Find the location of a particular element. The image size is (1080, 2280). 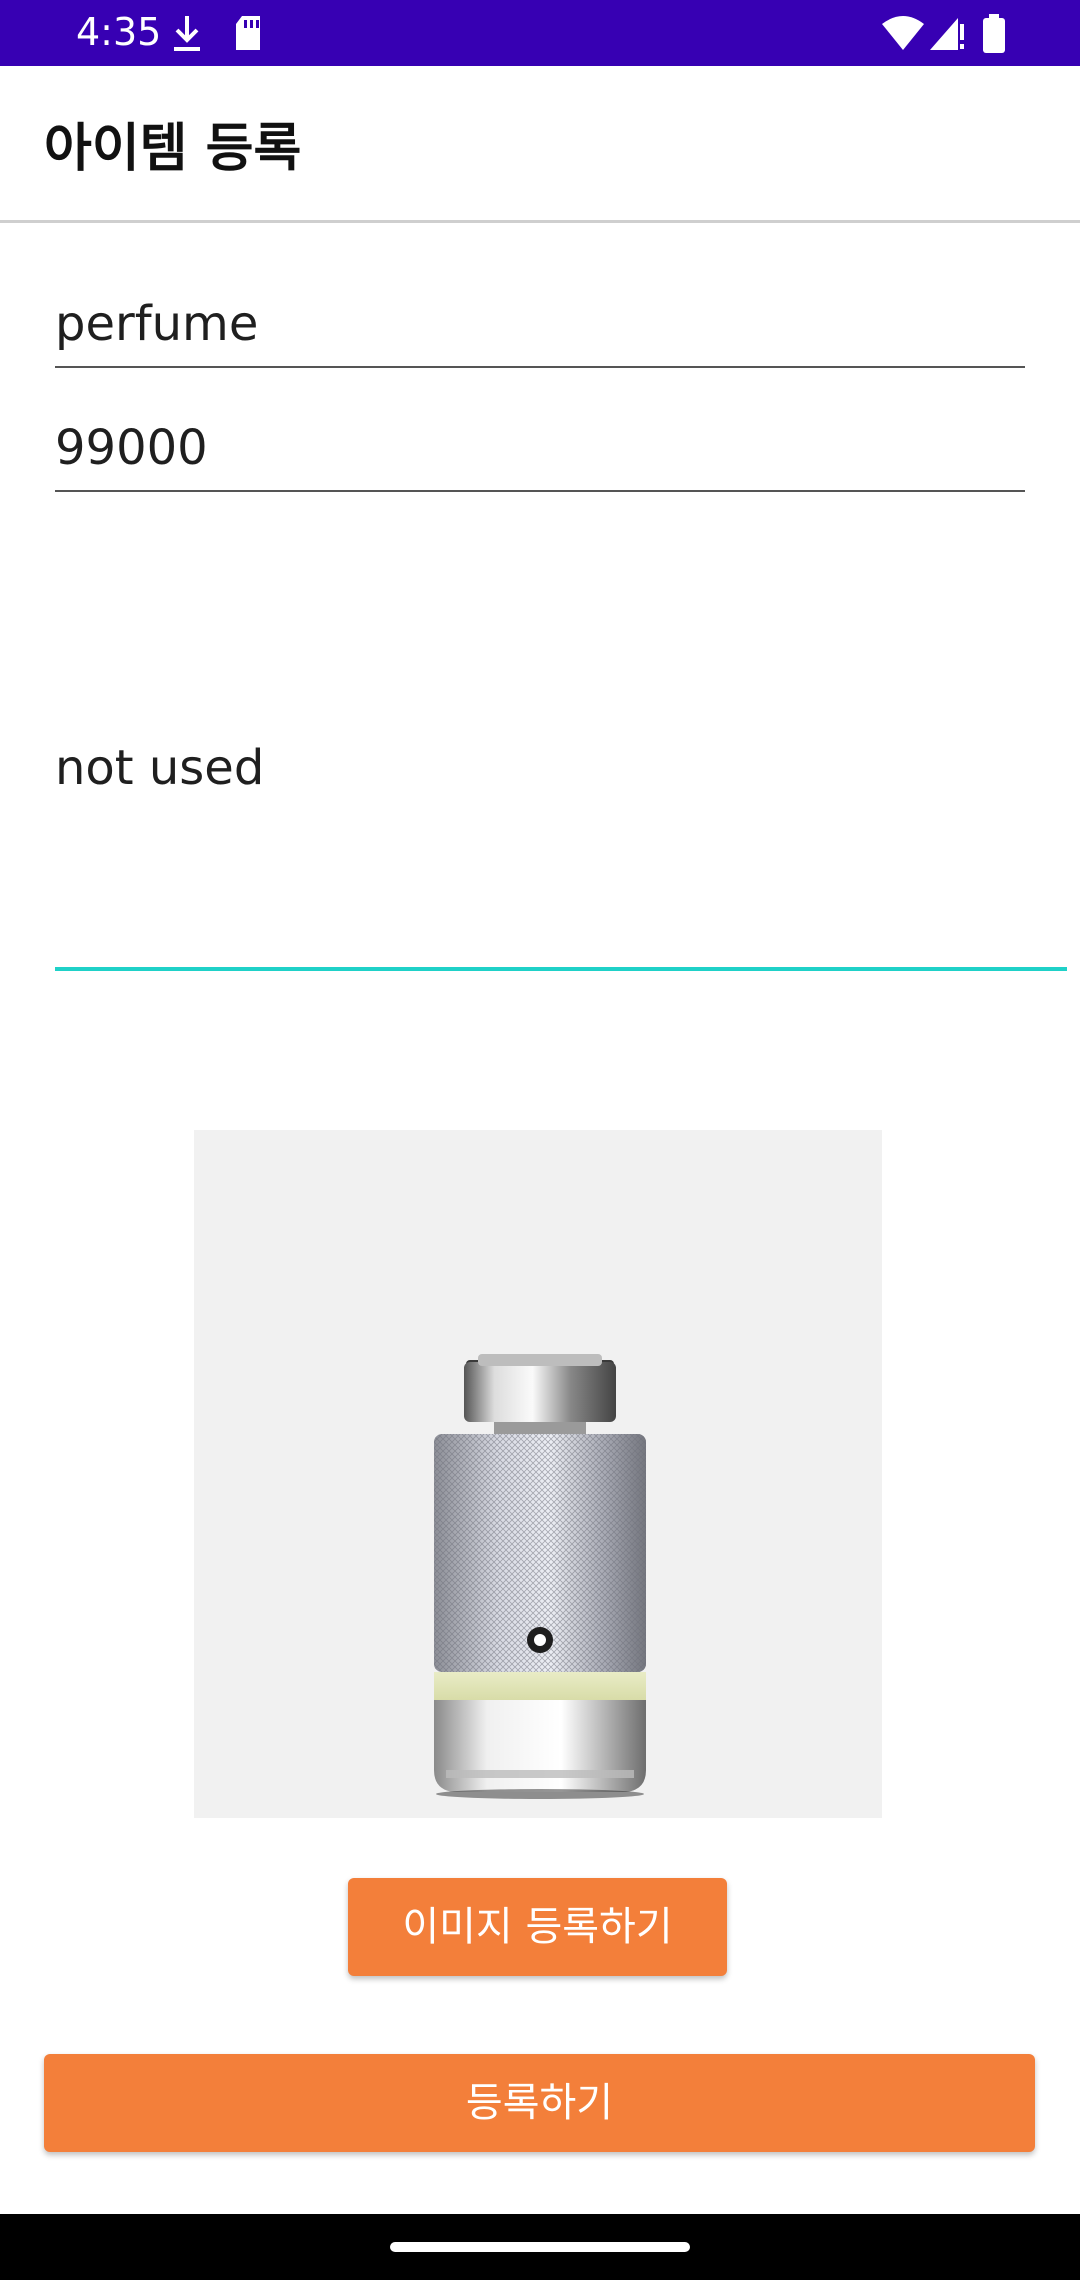

register-label: 등록하기 is located at coordinates (539, 2103).